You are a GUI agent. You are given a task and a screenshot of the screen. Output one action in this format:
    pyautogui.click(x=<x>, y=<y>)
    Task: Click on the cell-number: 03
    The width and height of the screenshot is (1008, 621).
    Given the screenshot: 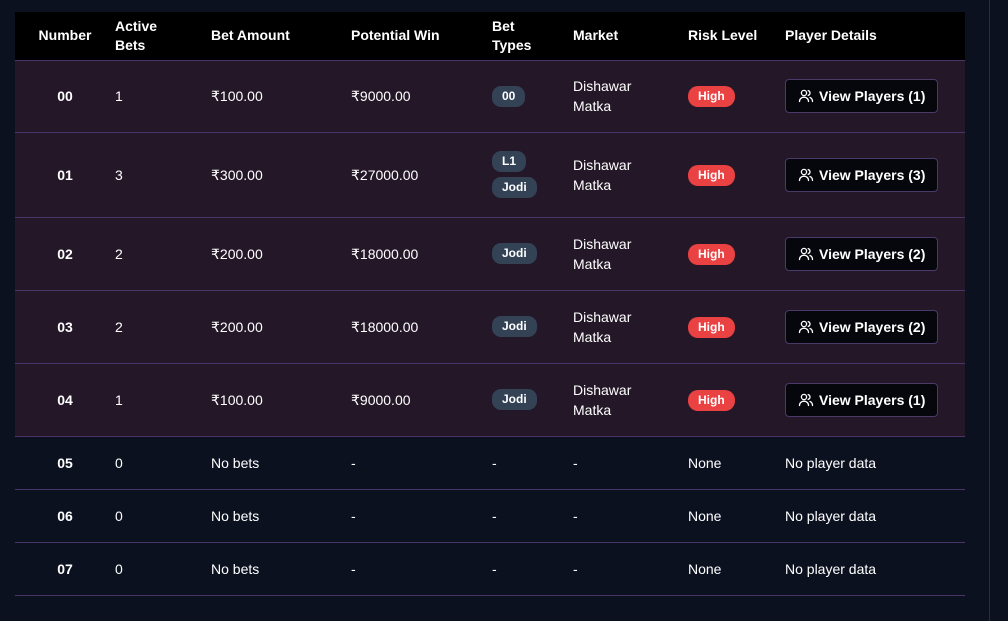 What is the action you would take?
    pyautogui.click(x=65, y=326)
    